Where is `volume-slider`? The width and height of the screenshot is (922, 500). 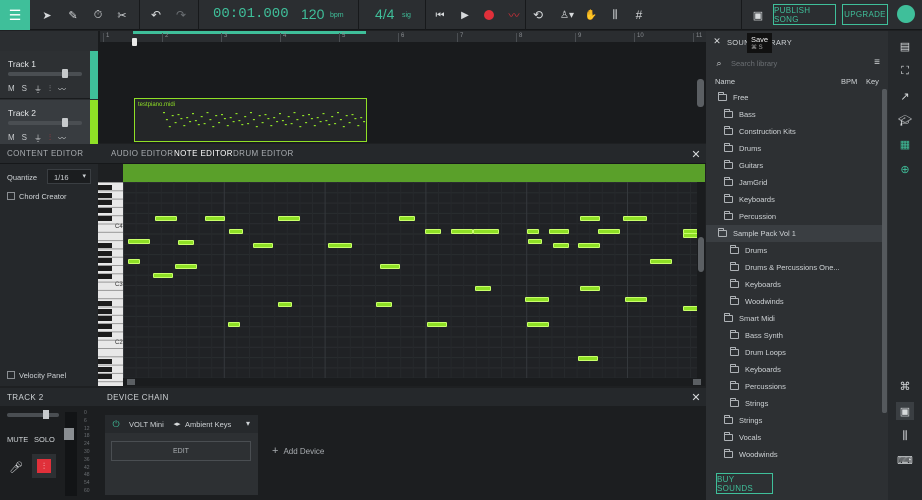 volume-slider is located at coordinates (45, 74).